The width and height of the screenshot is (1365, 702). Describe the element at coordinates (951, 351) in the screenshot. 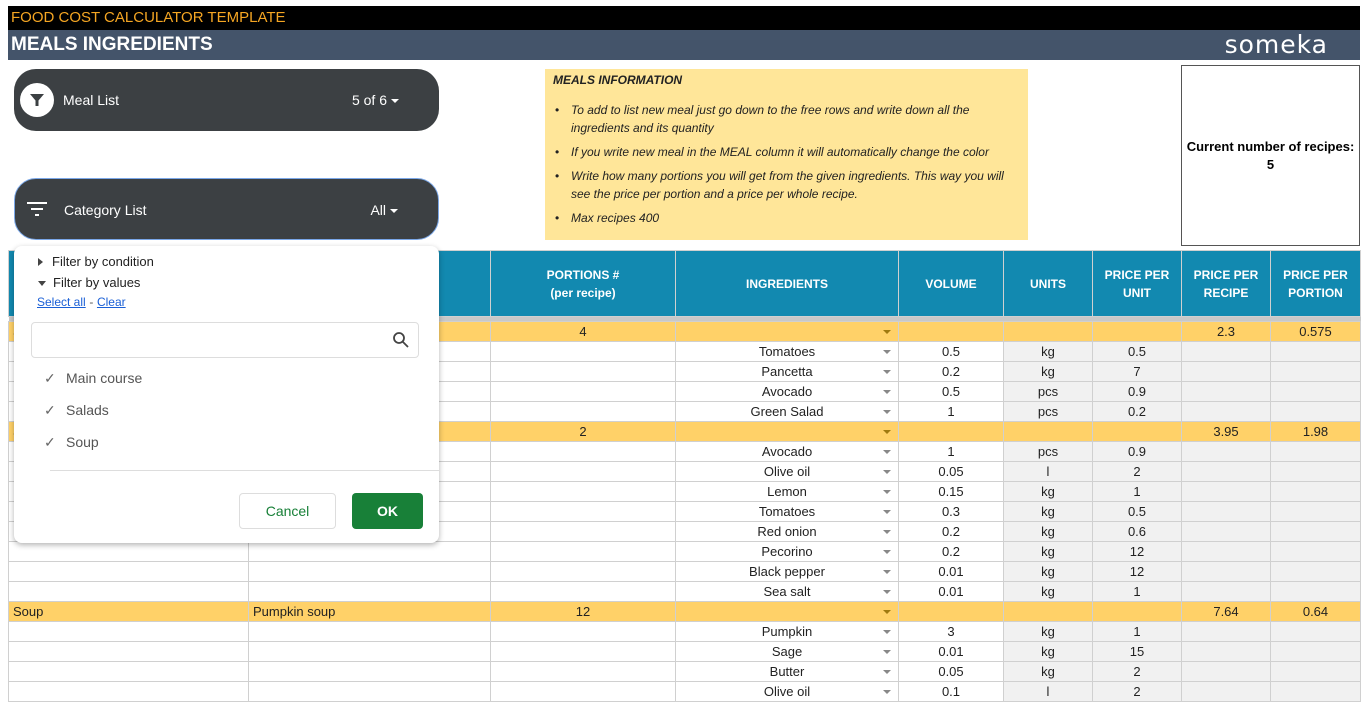

I see `cell-volume: 0.5` at that location.